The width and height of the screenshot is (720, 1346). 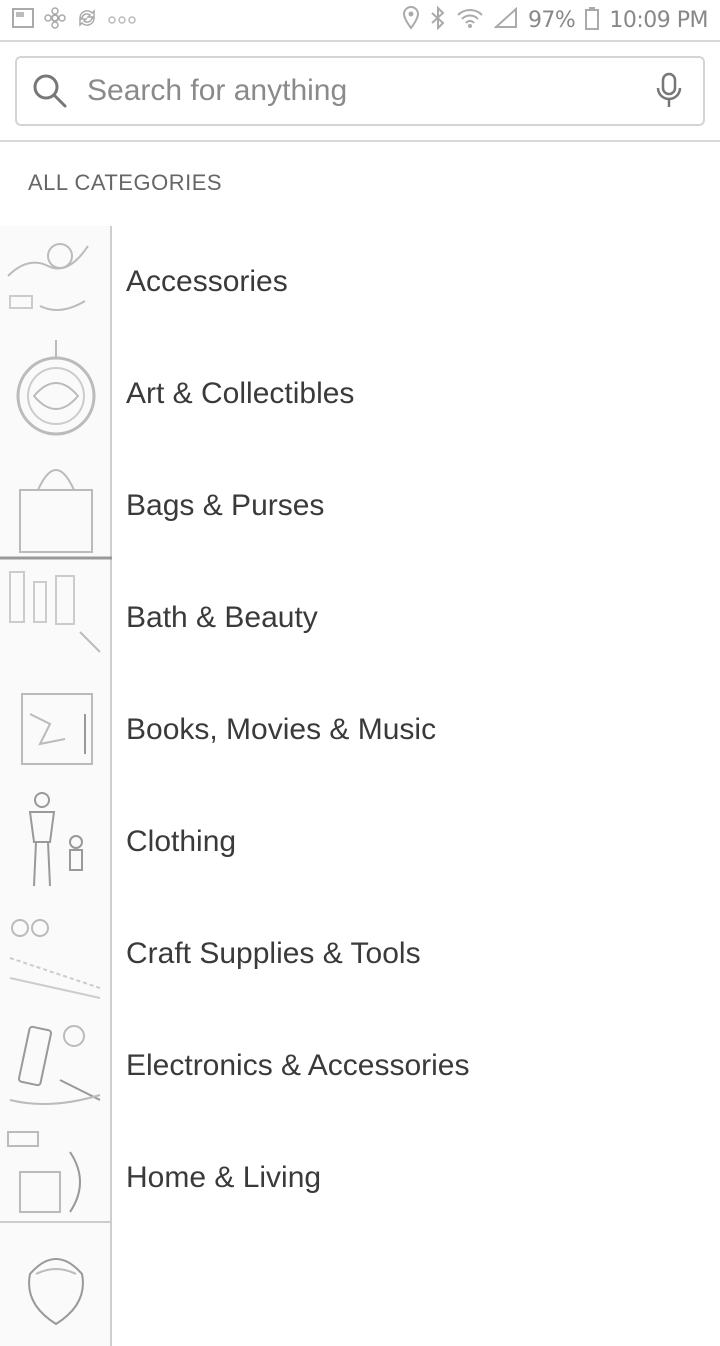 I want to click on category-label: Art & Collectibles, so click(x=240, y=393).